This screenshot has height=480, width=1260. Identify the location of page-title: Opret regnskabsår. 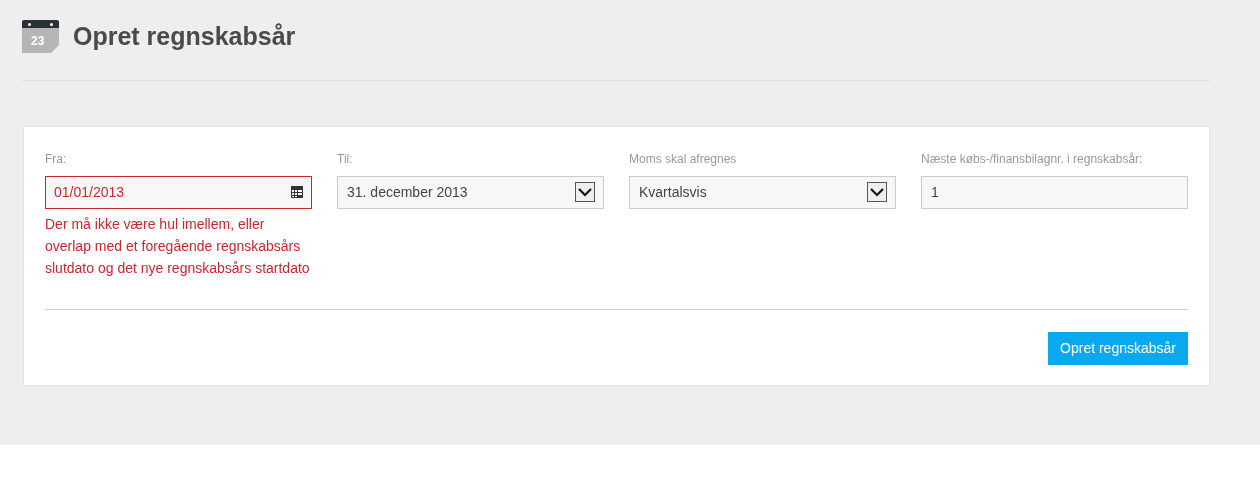
(184, 36).